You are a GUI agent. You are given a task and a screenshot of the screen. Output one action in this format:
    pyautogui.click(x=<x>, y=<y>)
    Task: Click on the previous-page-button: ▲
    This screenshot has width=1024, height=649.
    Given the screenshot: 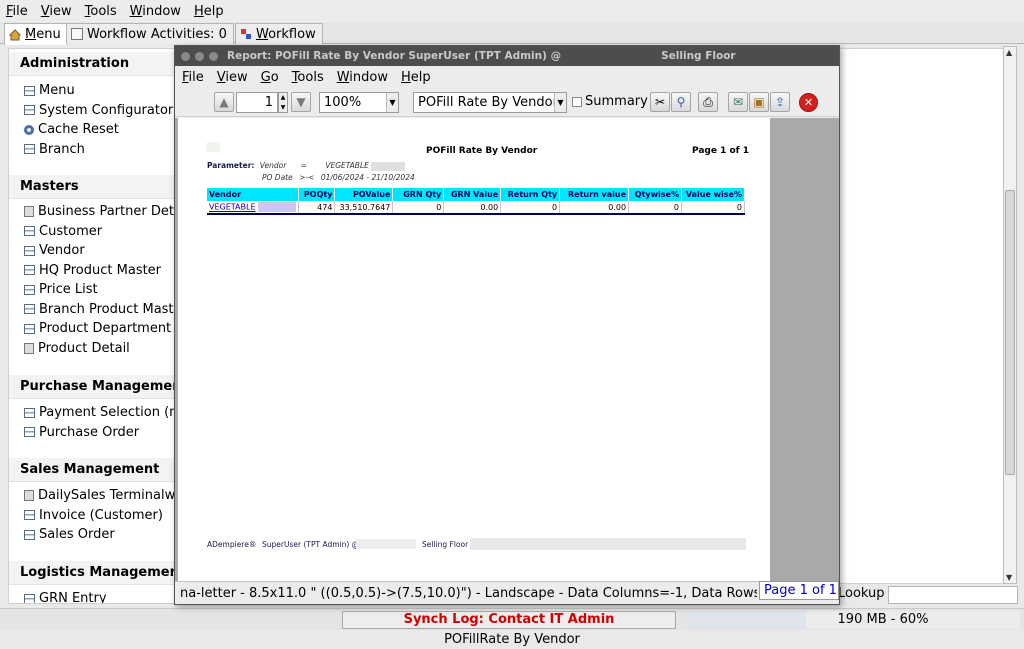 What is the action you would take?
    pyautogui.click(x=224, y=102)
    